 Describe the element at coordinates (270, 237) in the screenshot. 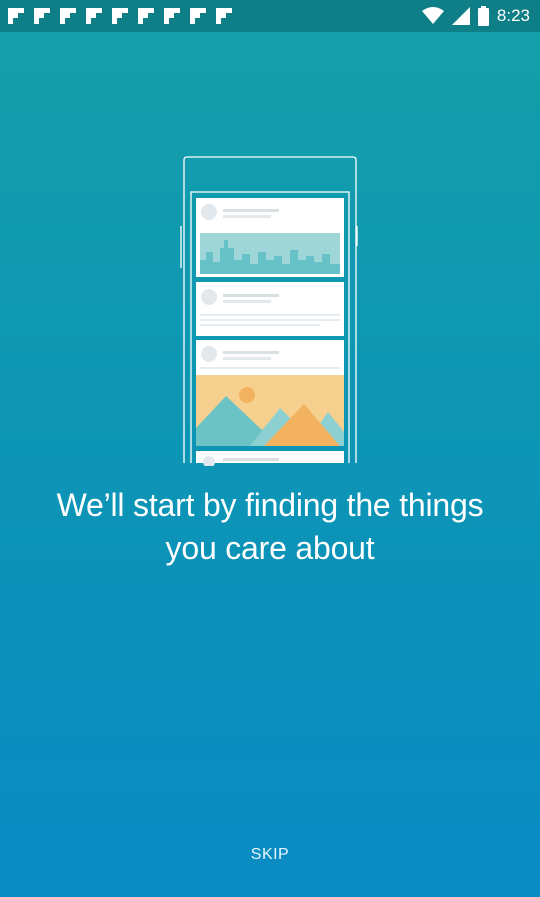

I see `feed-card-city` at that location.